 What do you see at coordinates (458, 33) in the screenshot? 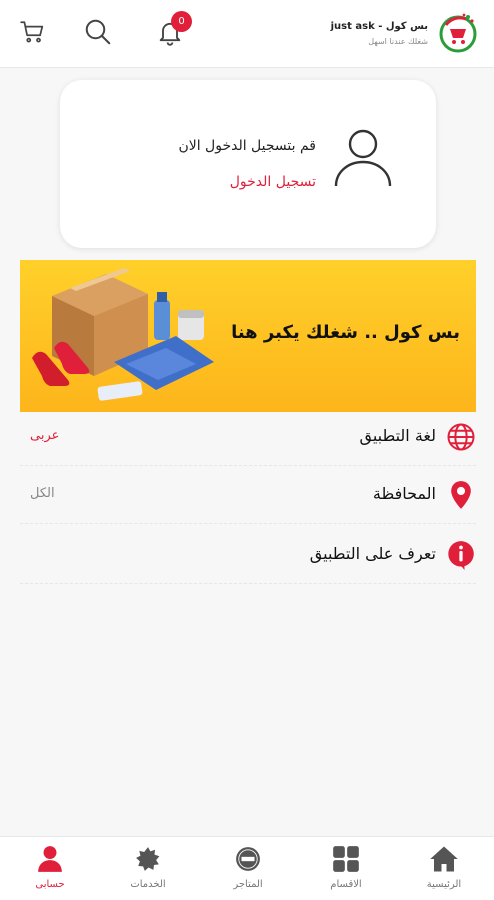
I see `logo-icon` at bounding box center [458, 33].